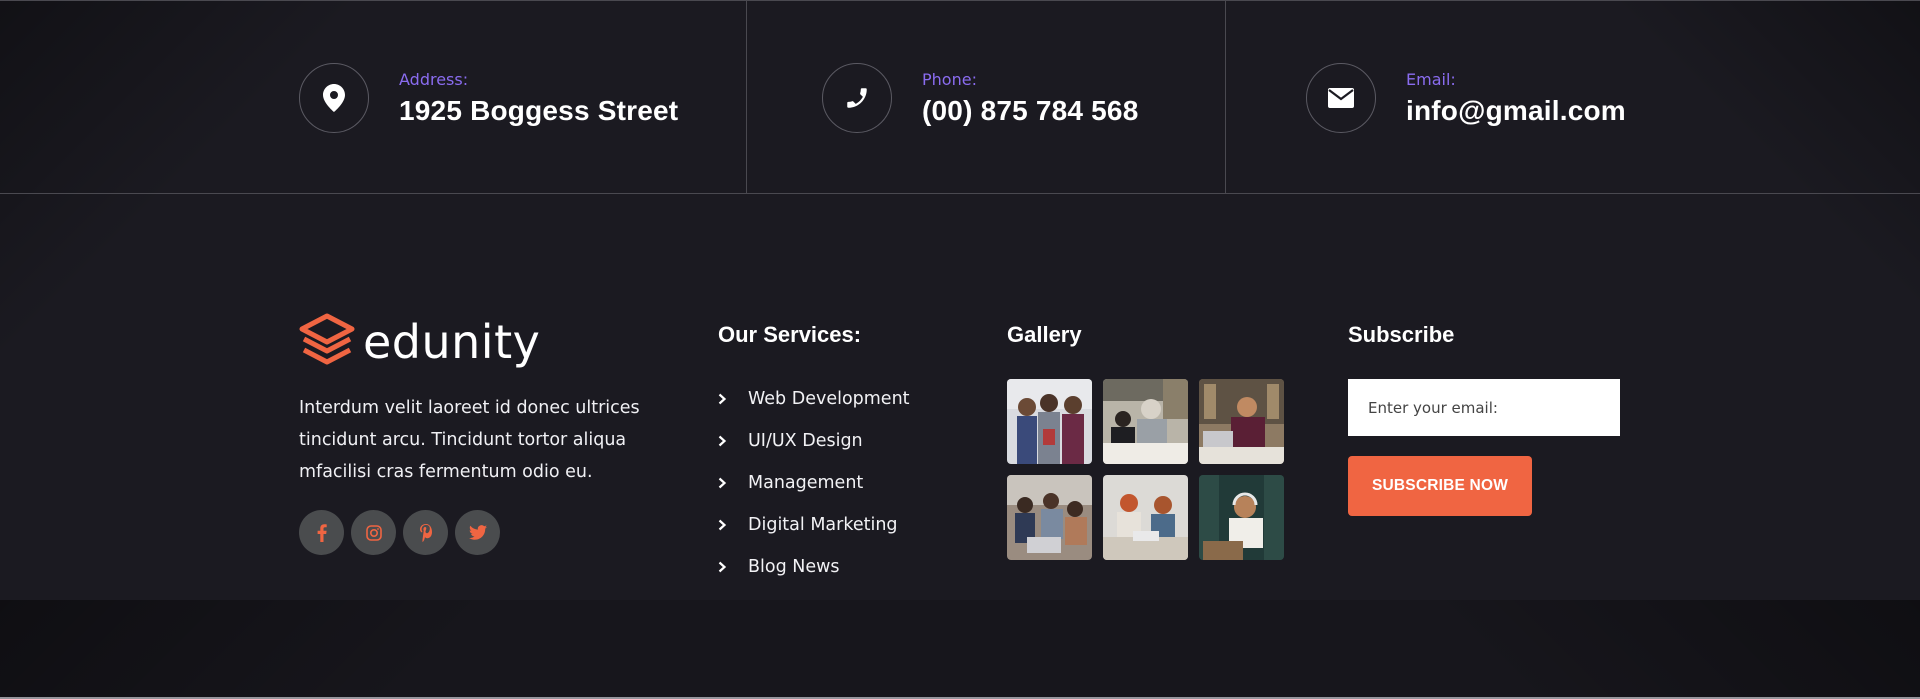  Describe the element at coordinates (425, 532) in the screenshot. I see `pinterest-icon` at that location.